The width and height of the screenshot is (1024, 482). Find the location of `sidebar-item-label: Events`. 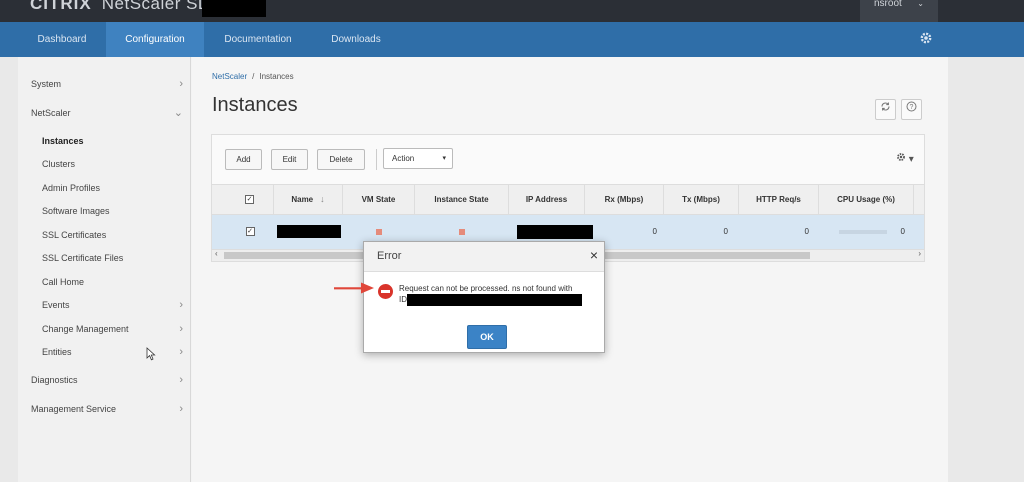

sidebar-item-label: Events is located at coordinates (56, 305).